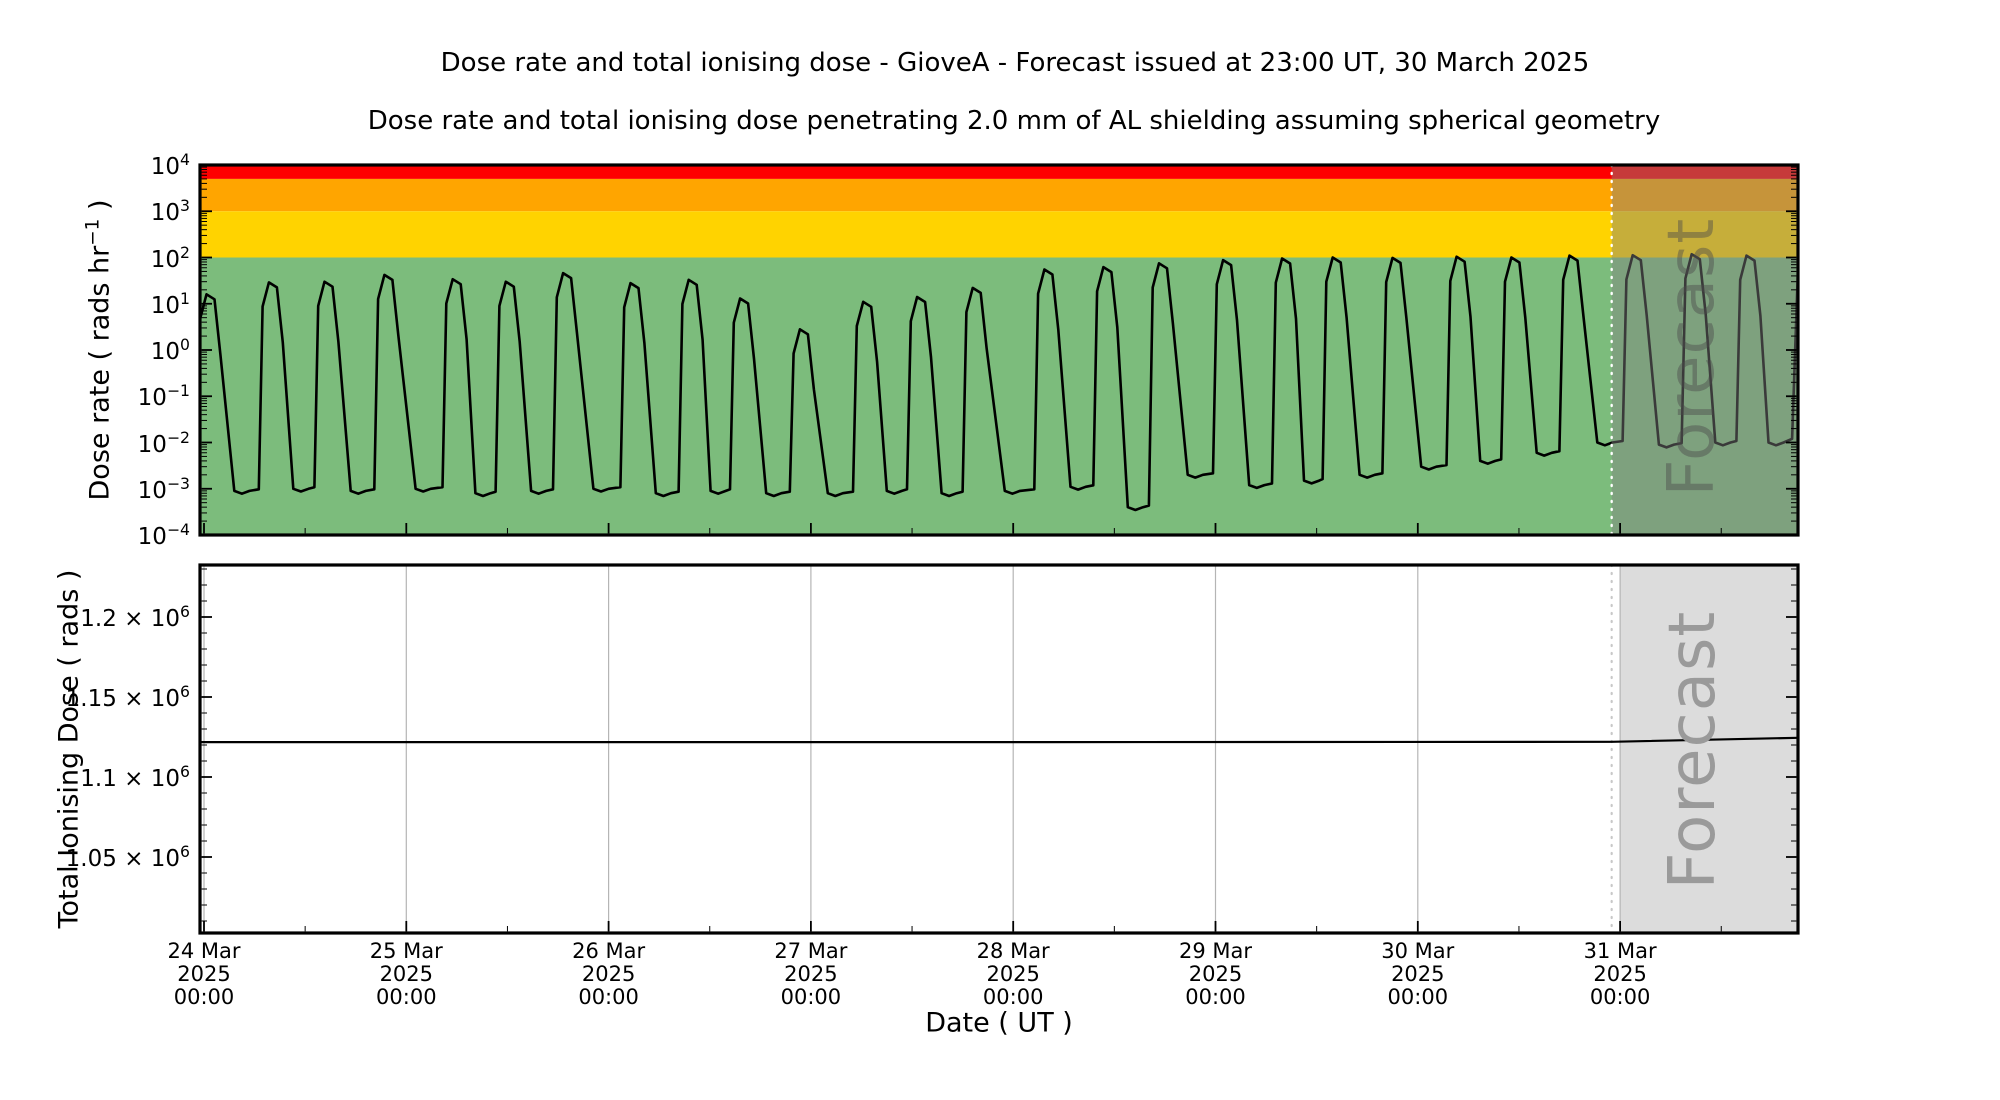 This screenshot has height=1100, width=2000. Describe the element at coordinates (100, 373) in the screenshot. I see `top-y-axis-label-text: Dose rate ( rads hr` at that location.